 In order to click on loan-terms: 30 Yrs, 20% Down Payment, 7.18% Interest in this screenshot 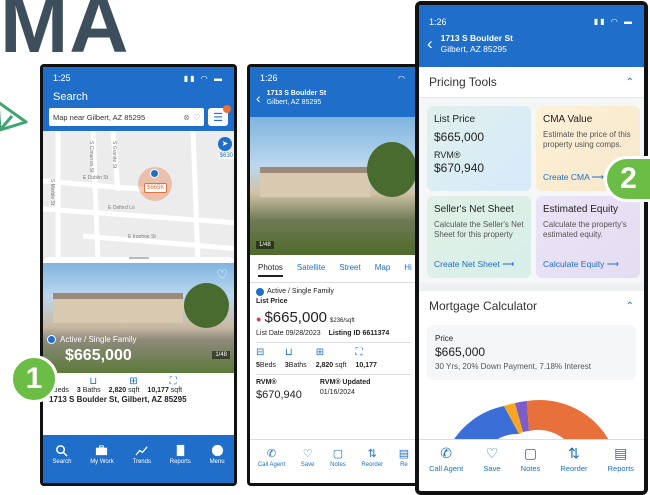, I will do `click(513, 366)`.